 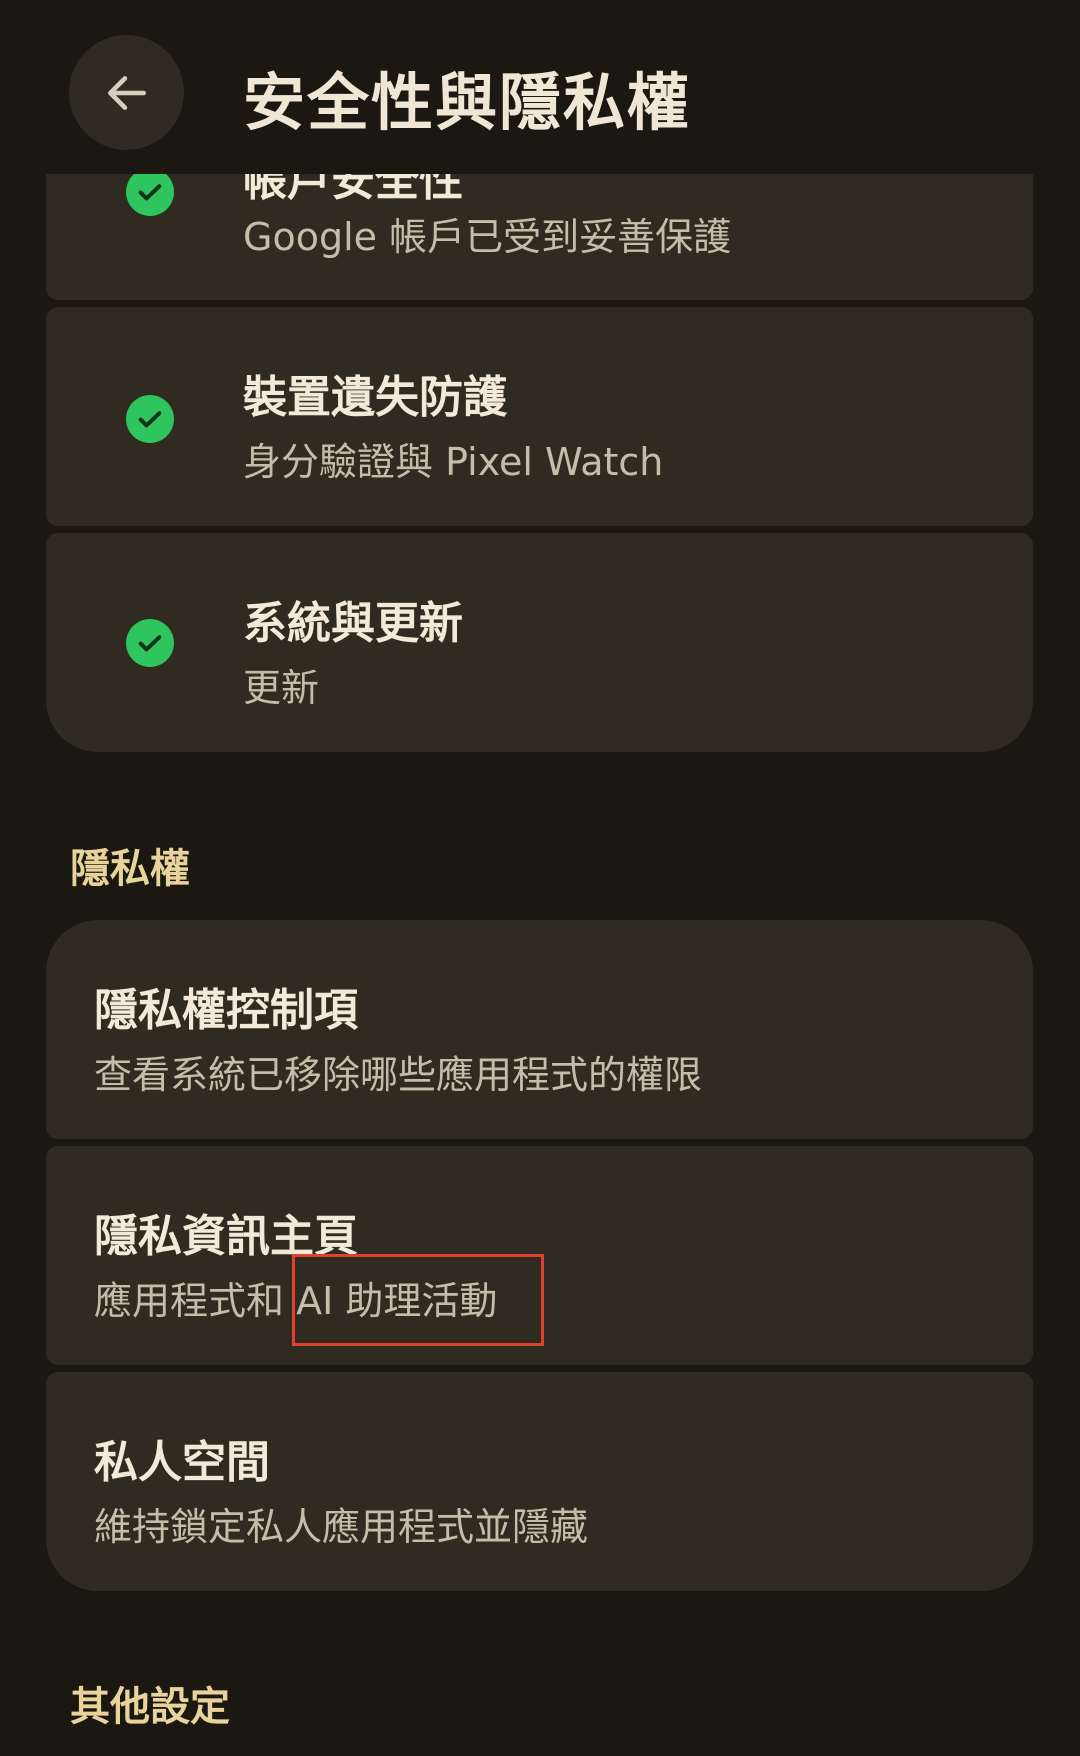 I want to click on page-title: 安全性與隱私權, so click(x=467, y=102).